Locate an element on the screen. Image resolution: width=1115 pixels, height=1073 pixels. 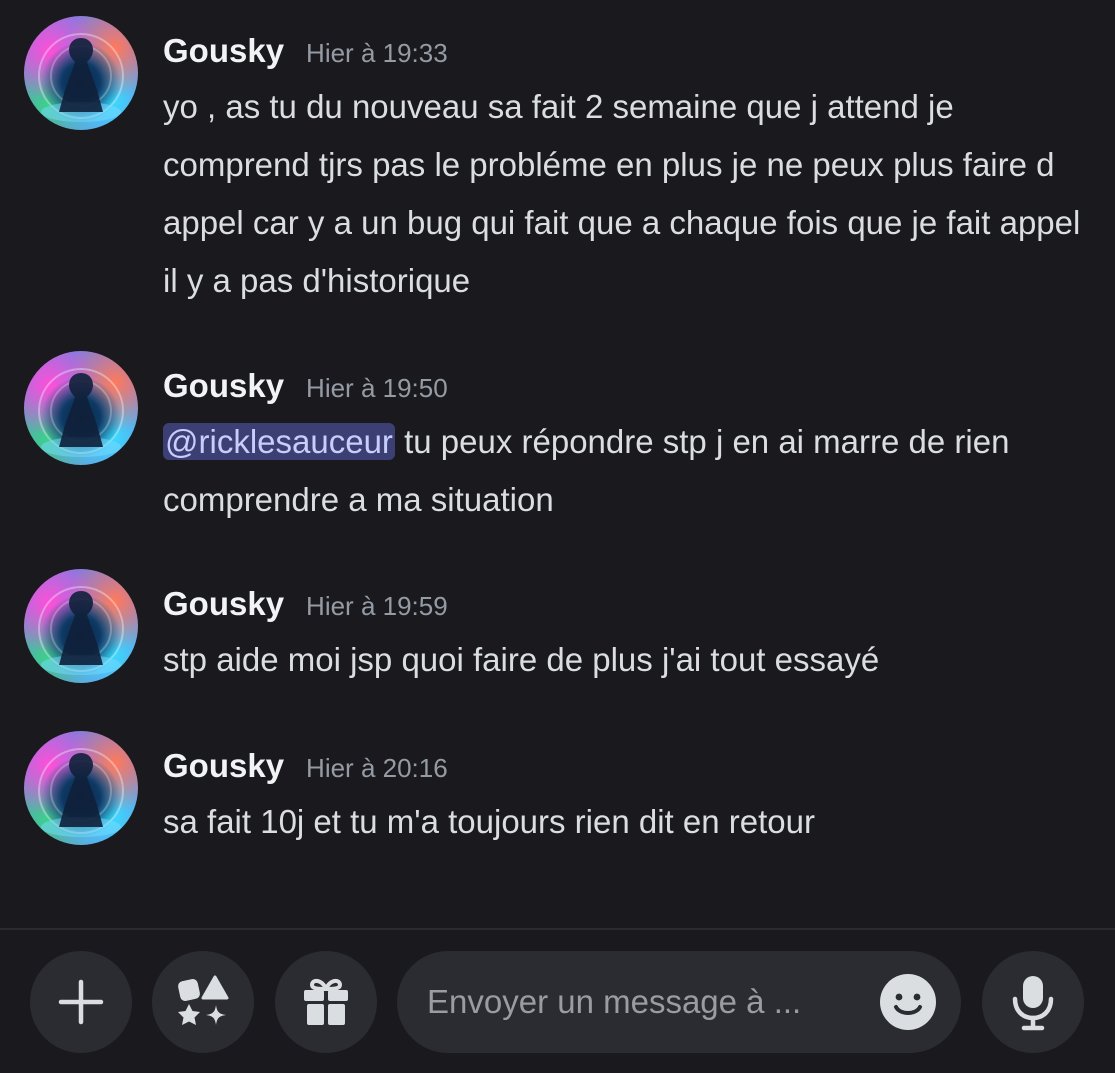
emoji-icon is located at coordinates (908, 1002).